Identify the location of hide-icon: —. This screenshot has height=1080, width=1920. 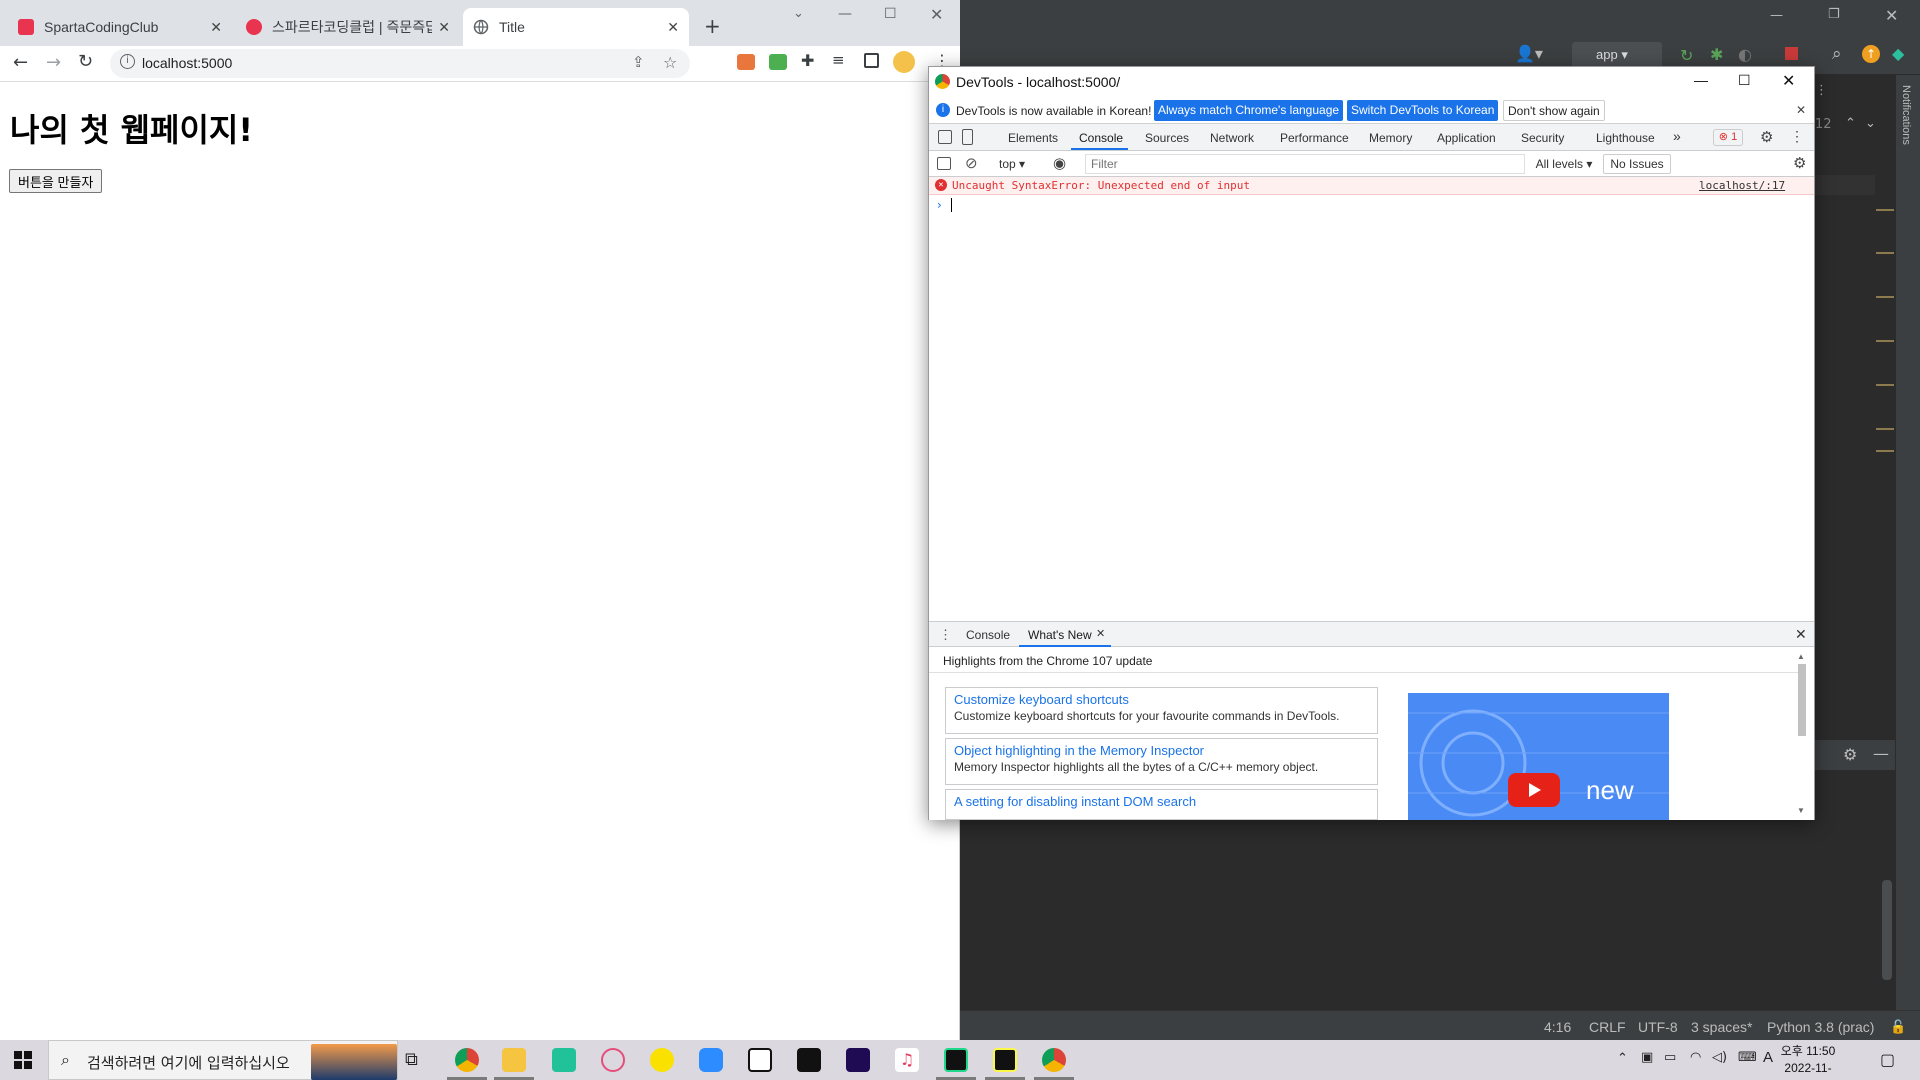
(1881, 753).